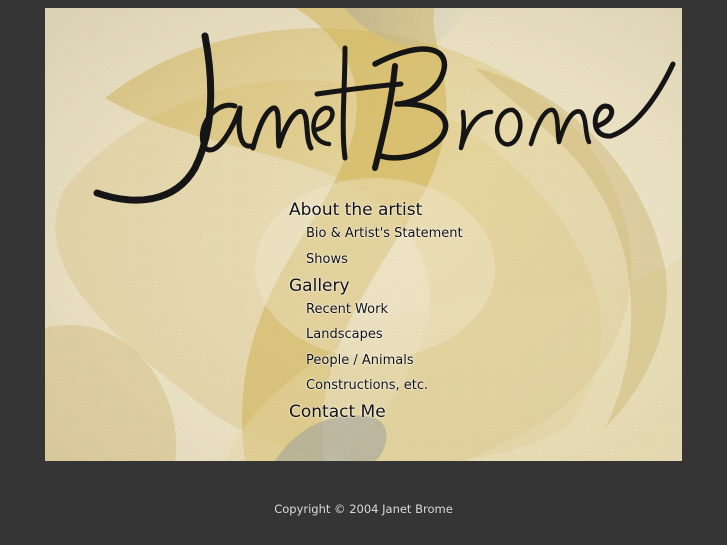 The width and height of the screenshot is (727, 545). Describe the element at coordinates (419, 412) in the screenshot. I see `nav-contact-me: Contact Me` at that location.